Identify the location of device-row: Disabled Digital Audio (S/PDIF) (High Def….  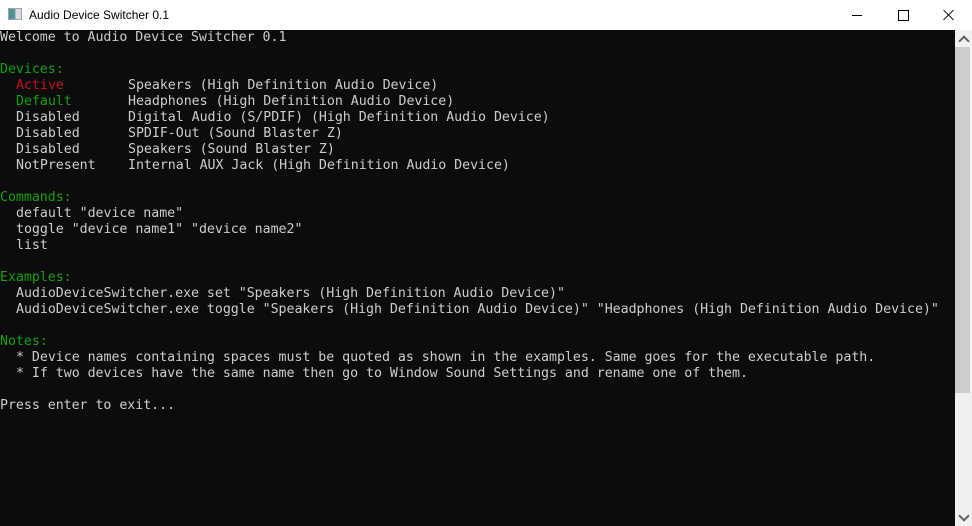
(477, 118).